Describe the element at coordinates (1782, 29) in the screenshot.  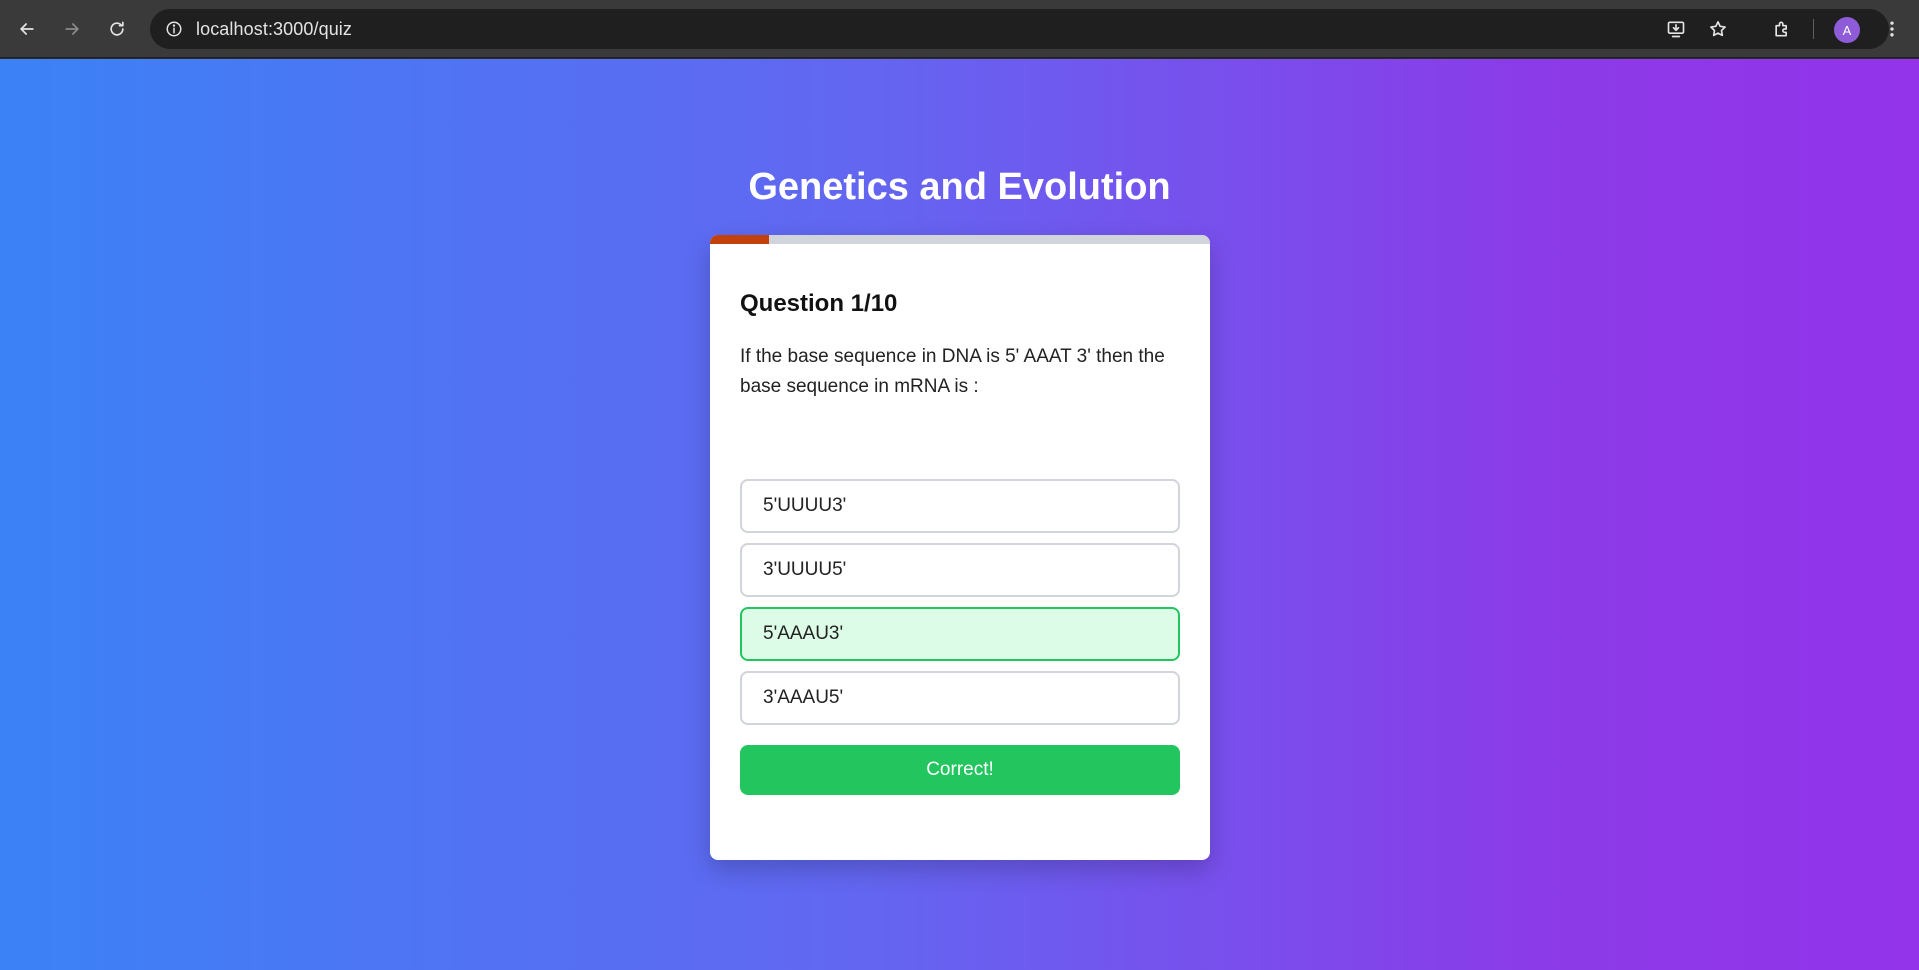
I see `extensions-icon` at that location.